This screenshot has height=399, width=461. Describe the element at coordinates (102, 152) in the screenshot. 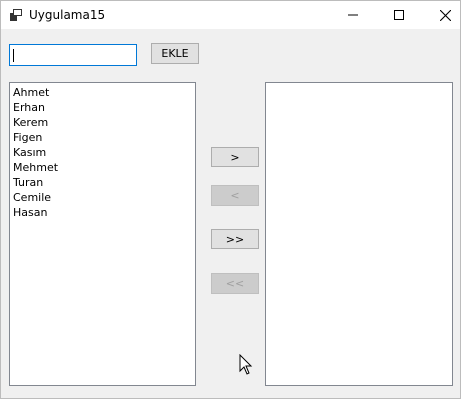

I see `list-item: Kasım` at that location.